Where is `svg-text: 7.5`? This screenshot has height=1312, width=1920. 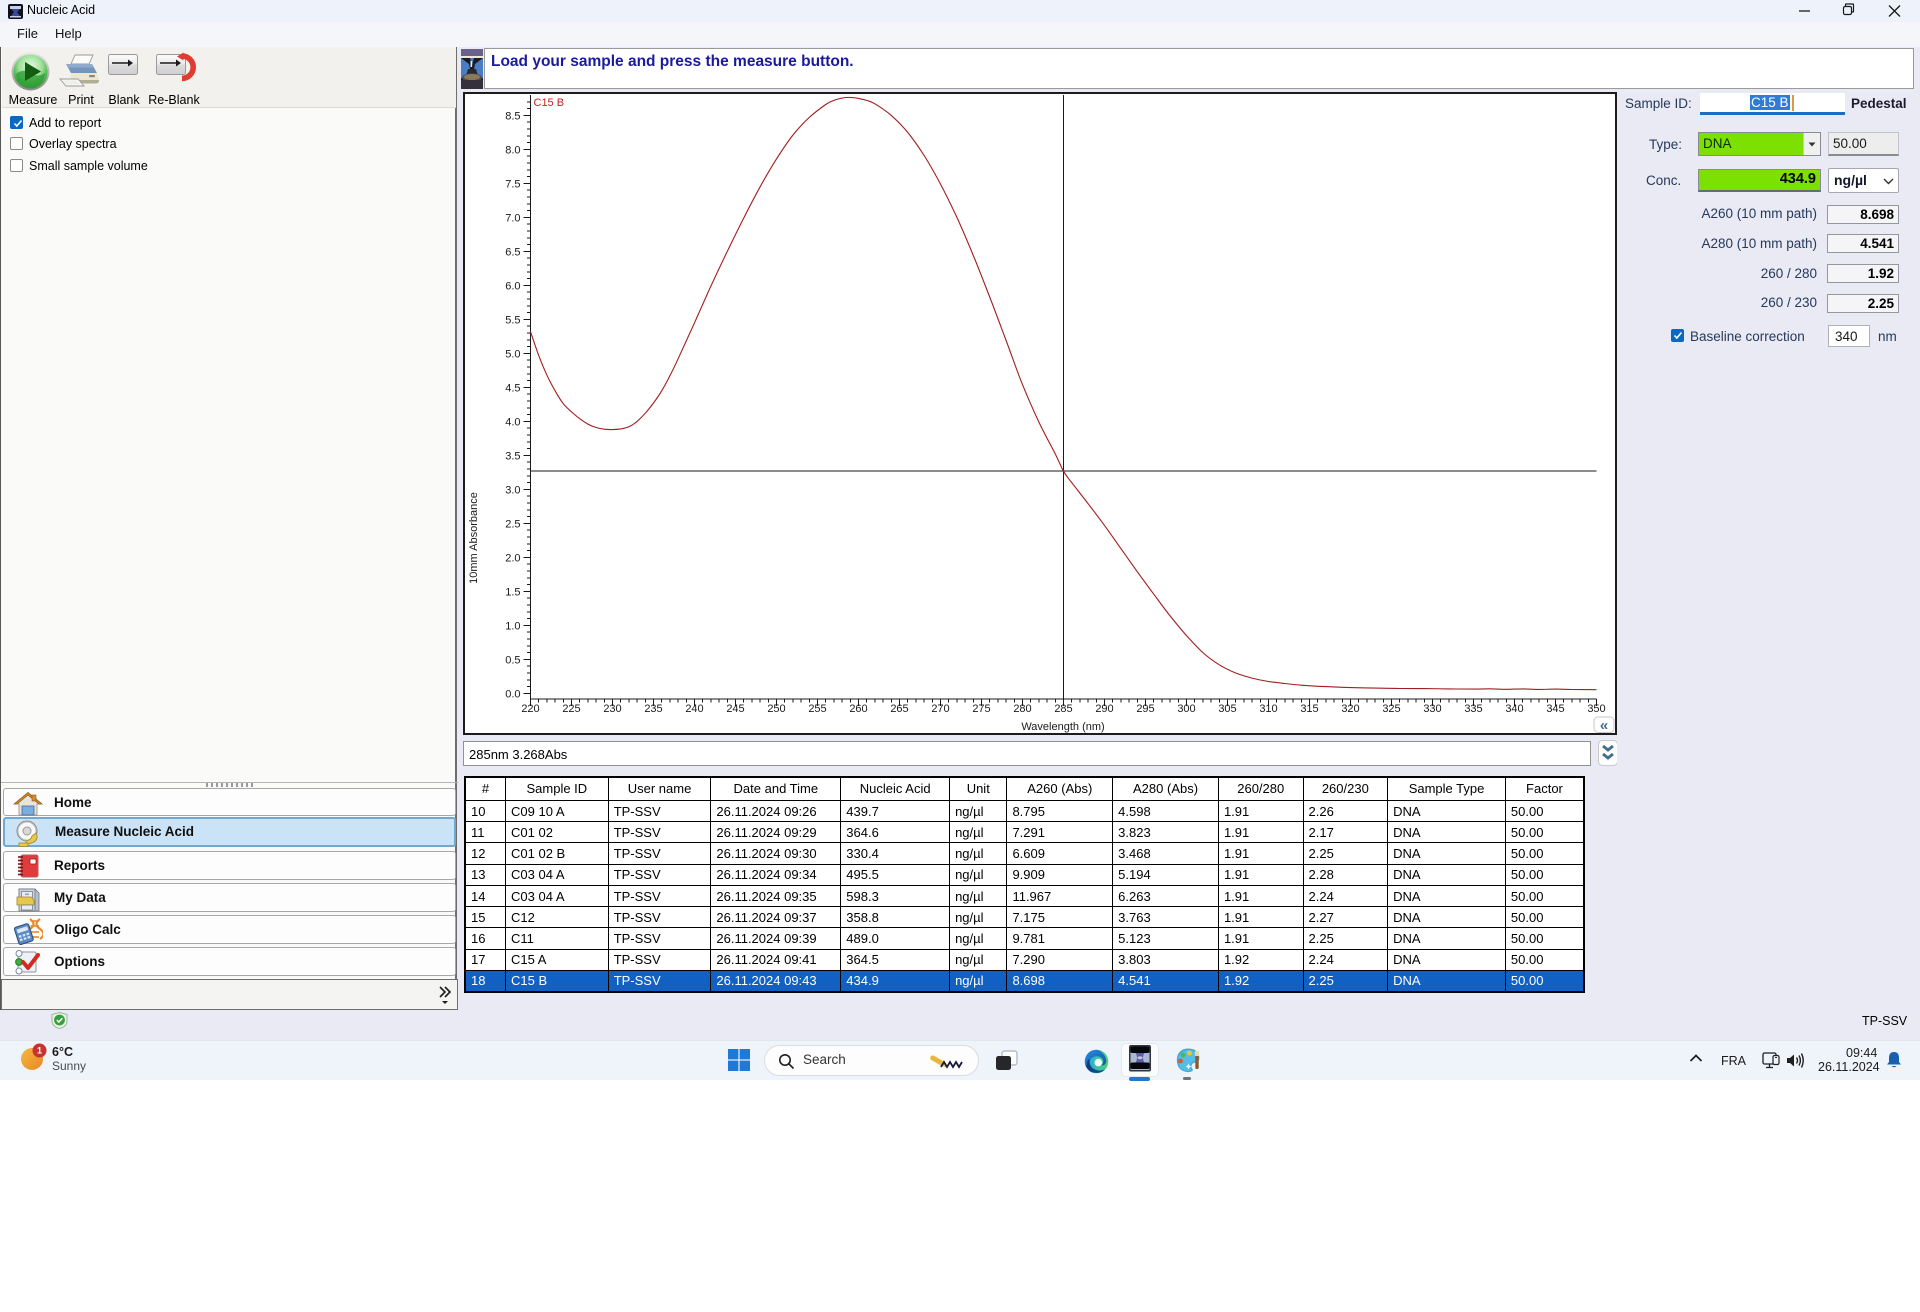
svg-text: 7.5 is located at coordinates (512, 184).